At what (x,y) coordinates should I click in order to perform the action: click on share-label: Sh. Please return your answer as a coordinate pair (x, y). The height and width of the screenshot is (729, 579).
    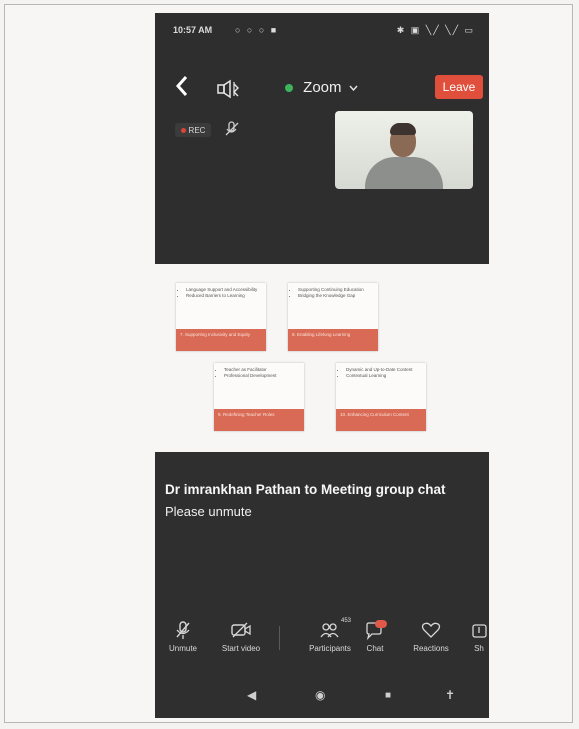
    Looking at the image, I should click on (479, 648).